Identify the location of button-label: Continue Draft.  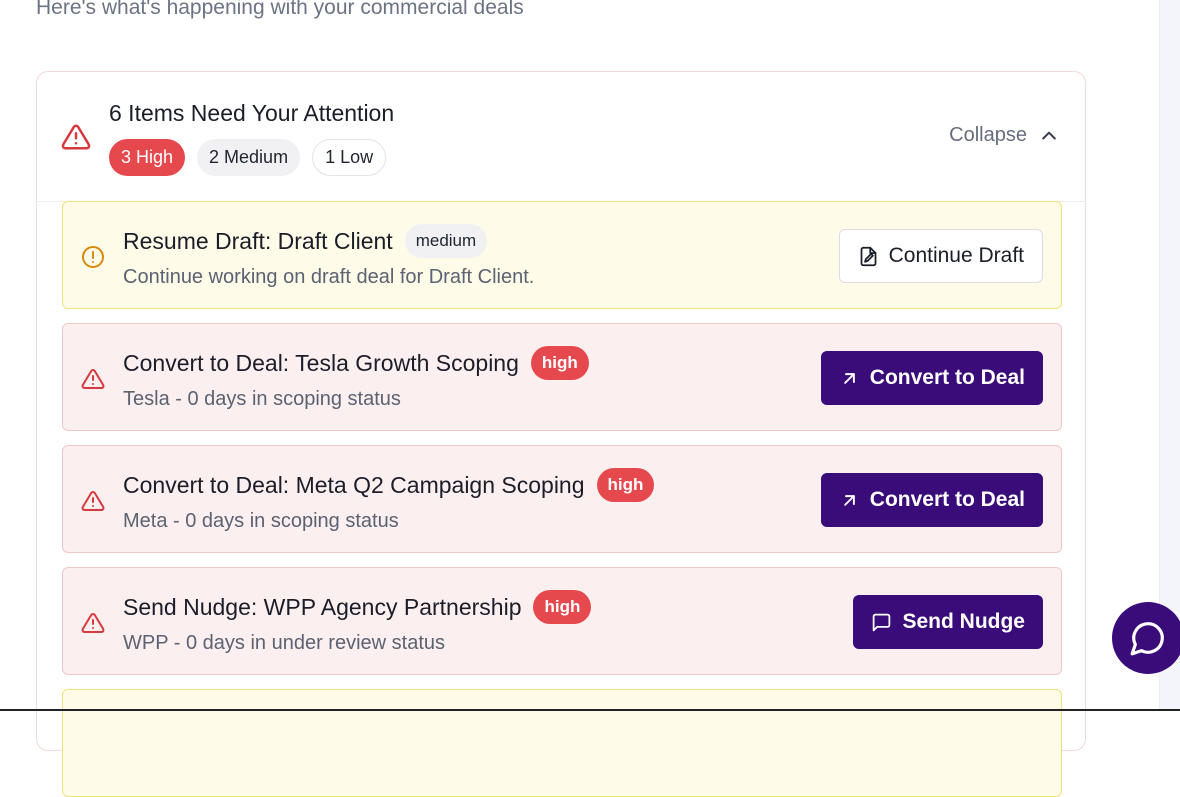
(956, 255).